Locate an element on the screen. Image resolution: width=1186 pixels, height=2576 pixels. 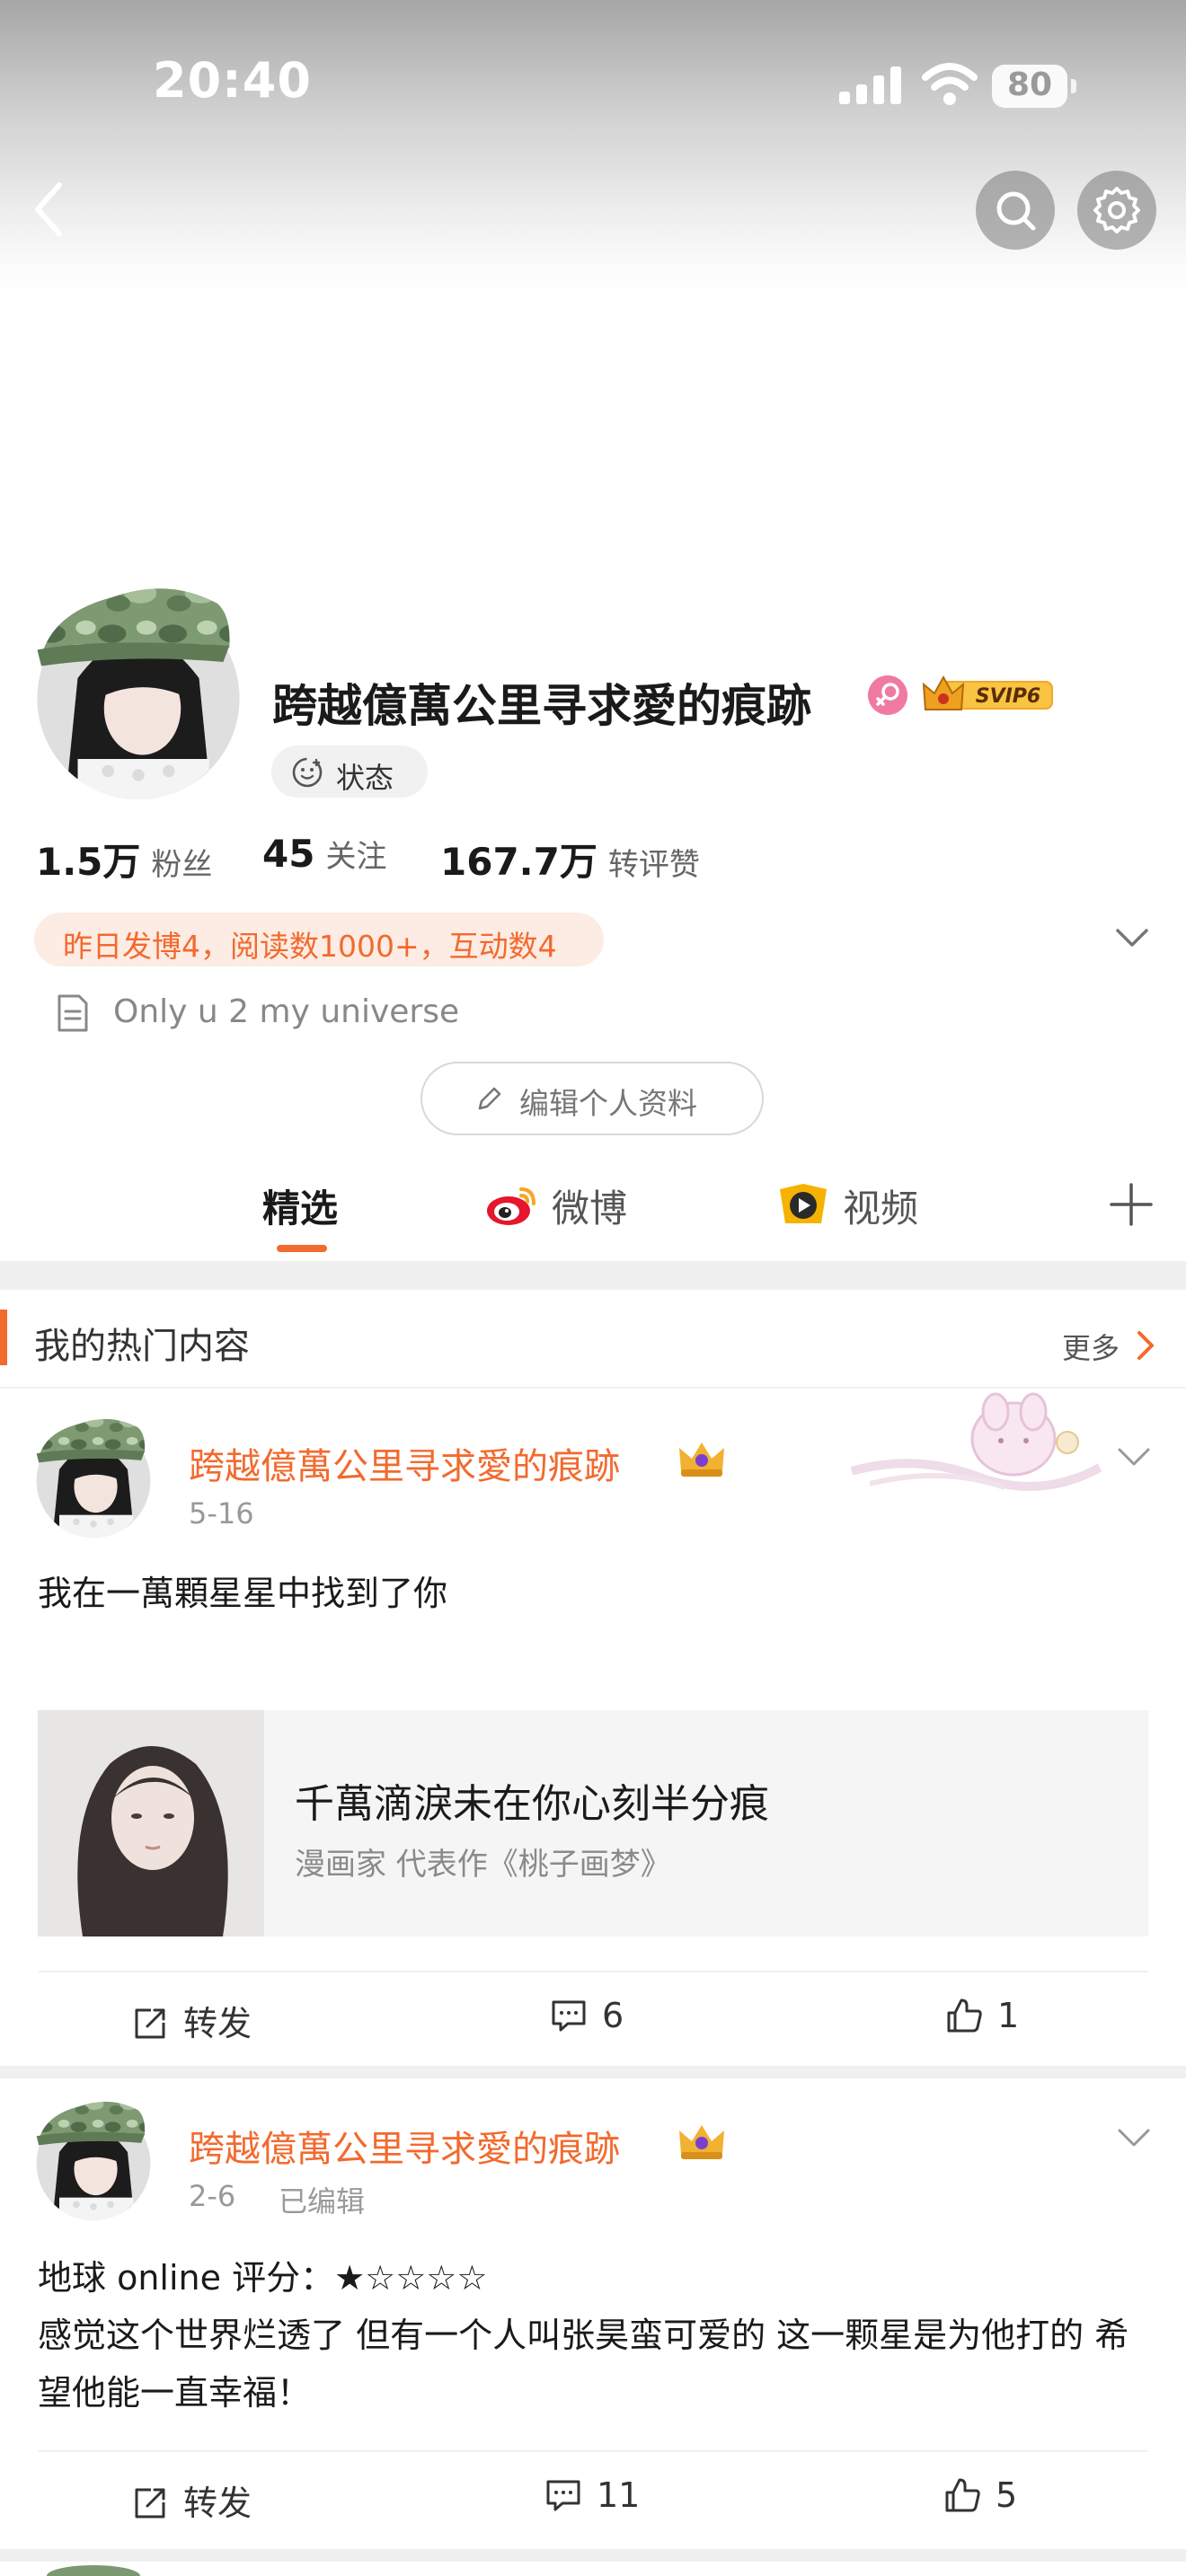
status-button: 状态 is located at coordinates (349, 771).